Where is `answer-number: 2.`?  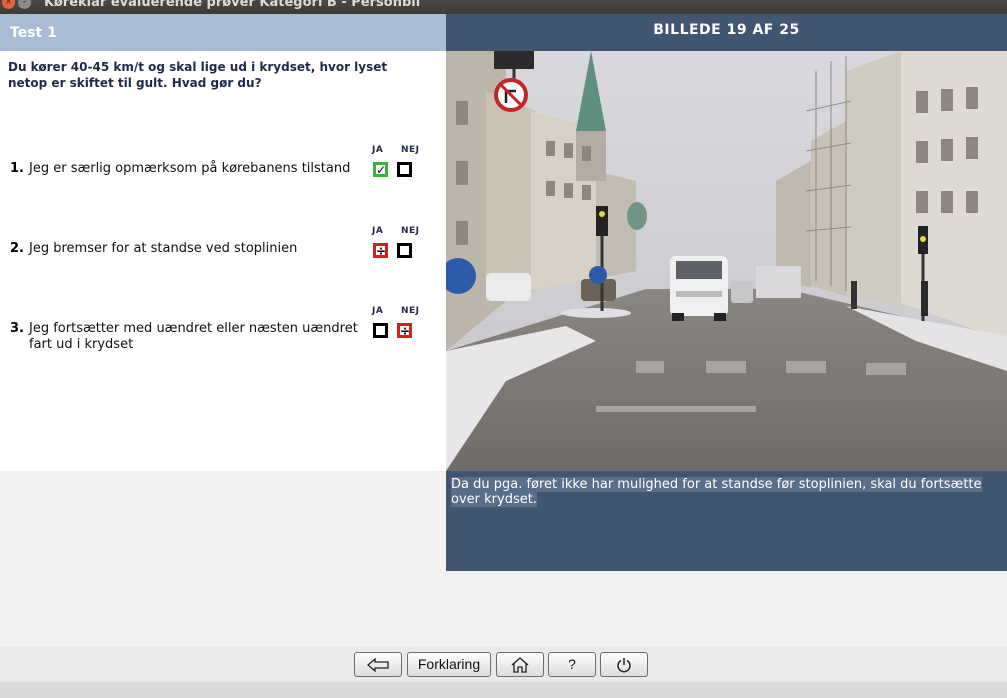
answer-number: 2. is located at coordinates (17, 248).